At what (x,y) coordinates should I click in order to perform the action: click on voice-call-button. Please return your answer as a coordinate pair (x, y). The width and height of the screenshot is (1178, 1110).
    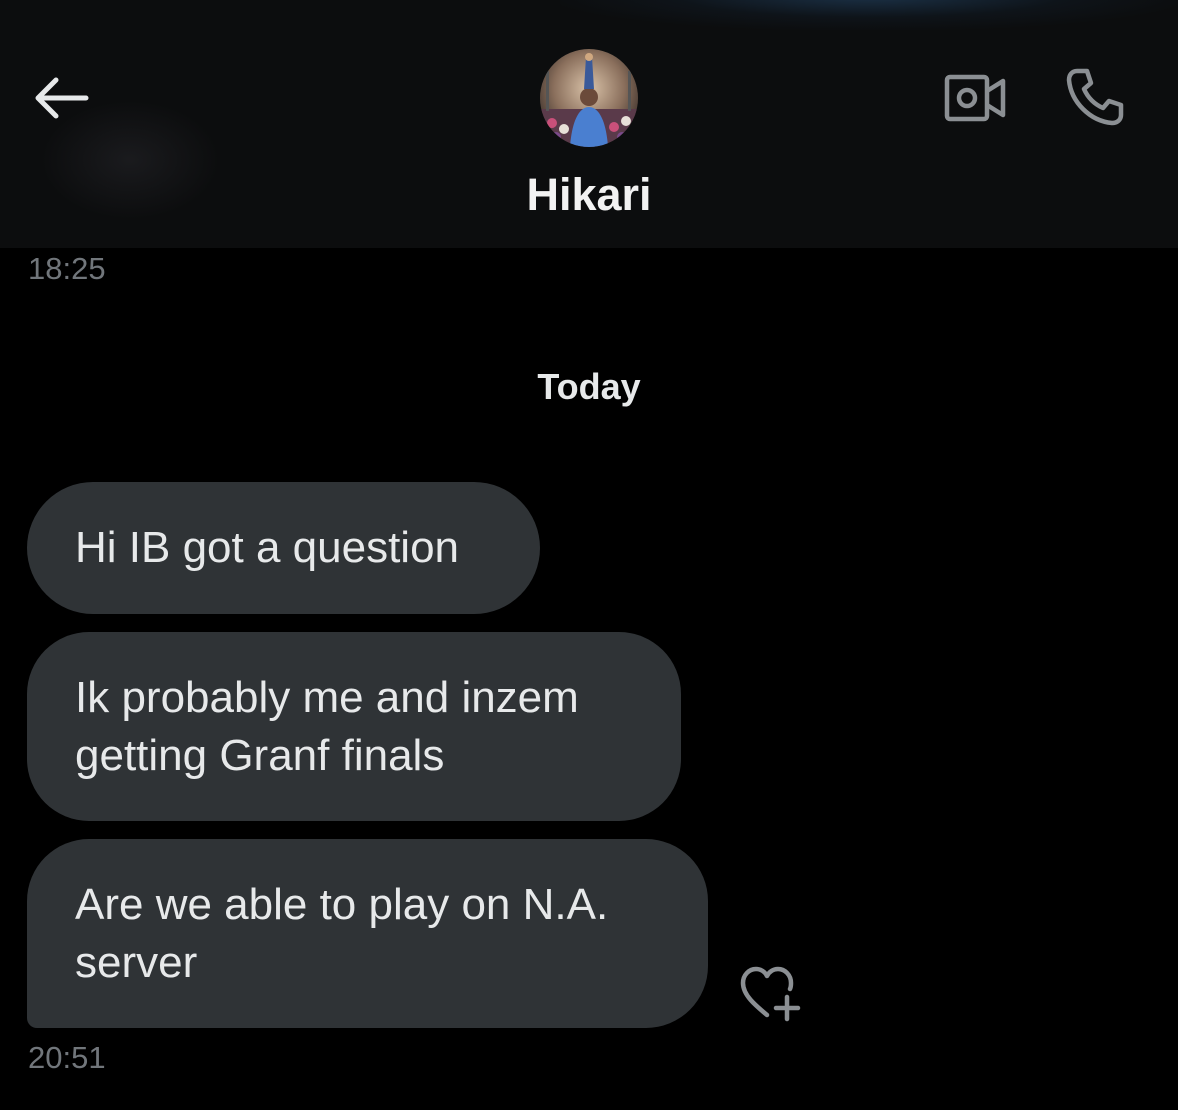
    Looking at the image, I should click on (1095, 97).